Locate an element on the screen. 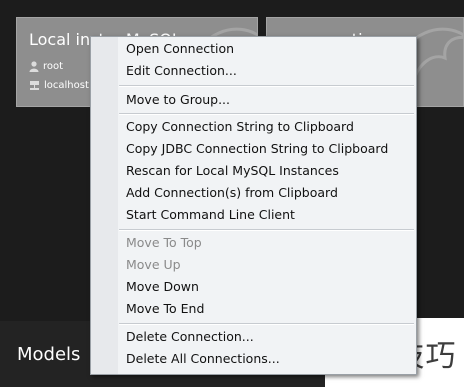 The width and height of the screenshot is (464, 387). menu-item-move-down: Move Down is located at coordinates (162, 286).